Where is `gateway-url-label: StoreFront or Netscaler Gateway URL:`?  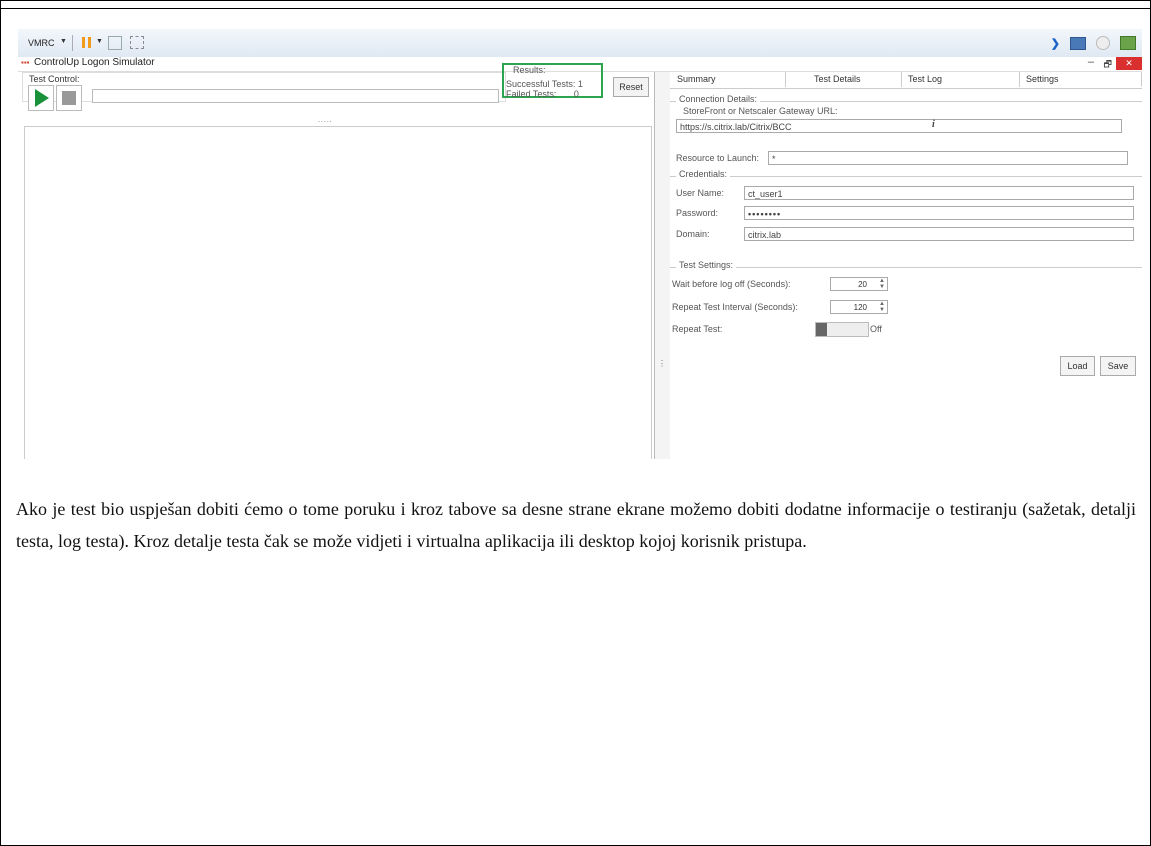 gateway-url-label: StoreFront or Netscaler Gateway URL: is located at coordinates (760, 111).